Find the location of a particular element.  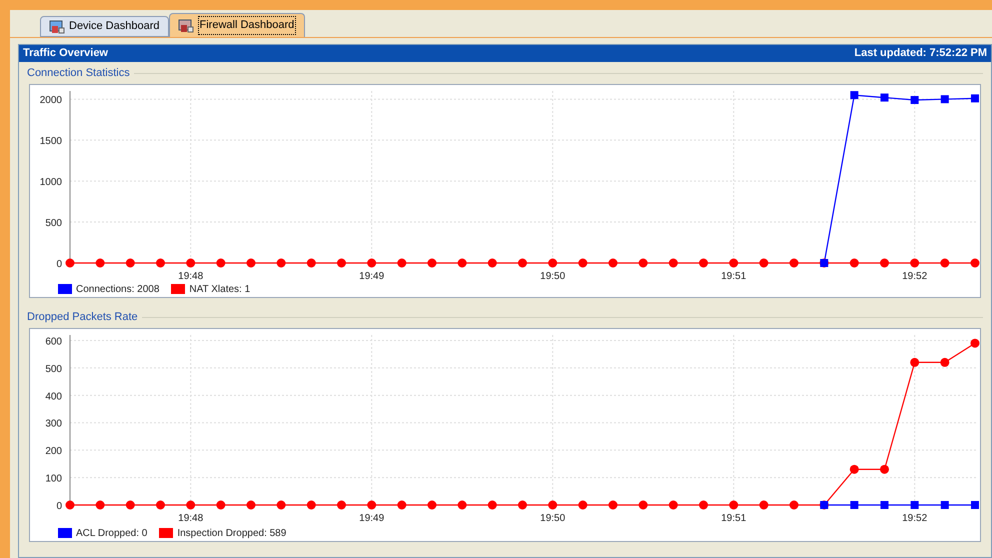

y-tick-label: 300 is located at coordinates (53, 424).